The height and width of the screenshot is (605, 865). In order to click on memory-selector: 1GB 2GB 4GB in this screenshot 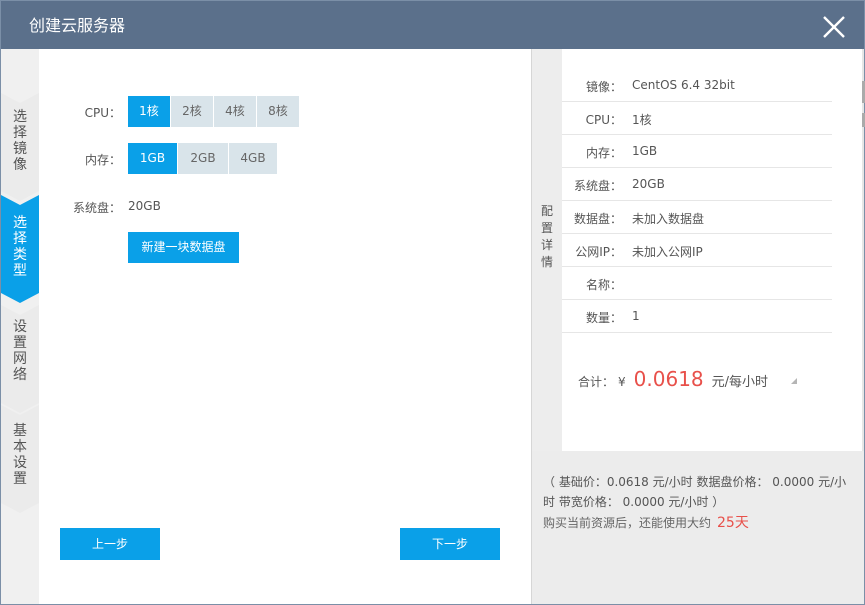, I will do `click(203, 158)`.